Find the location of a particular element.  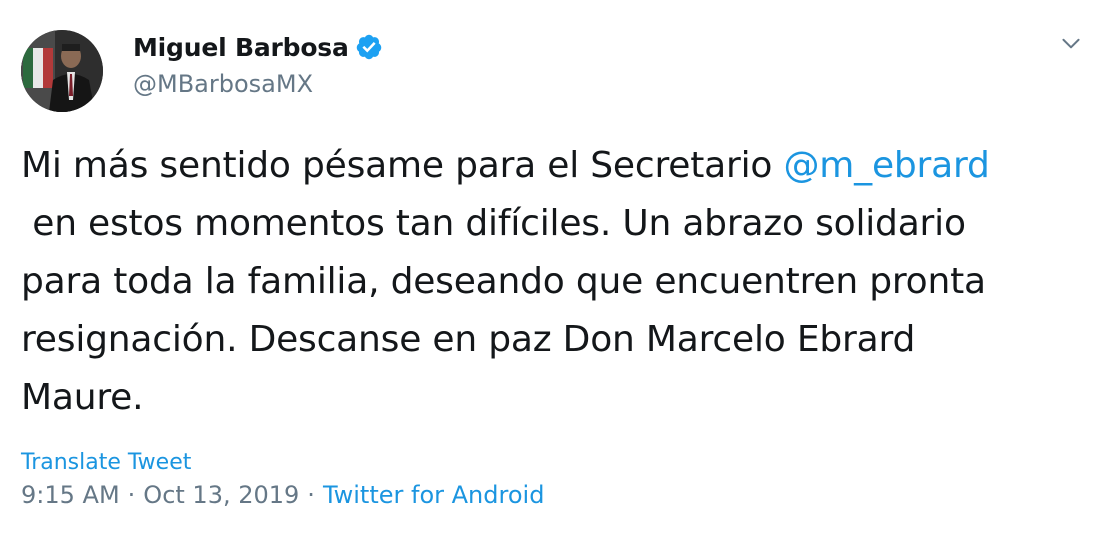

author-row: Miguel Barbosa is located at coordinates (258, 47).